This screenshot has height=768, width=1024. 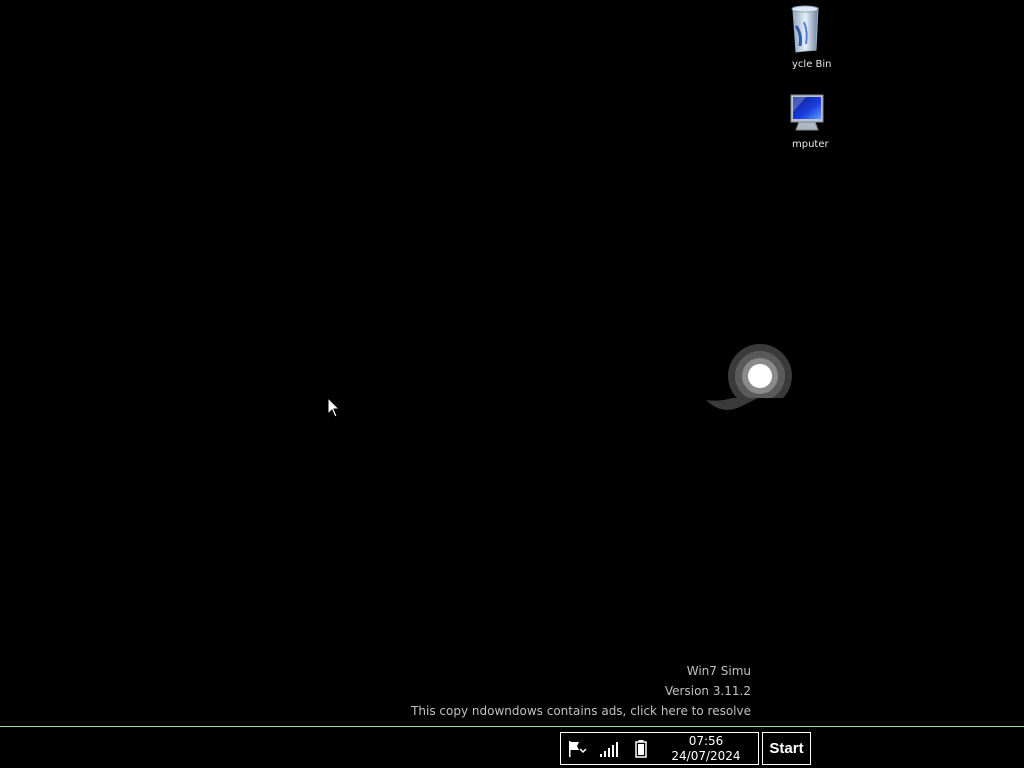 What do you see at coordinates (752, 379) in the screenshot?
I see `loading-spinner-icon` at bounding box center [752, 379].